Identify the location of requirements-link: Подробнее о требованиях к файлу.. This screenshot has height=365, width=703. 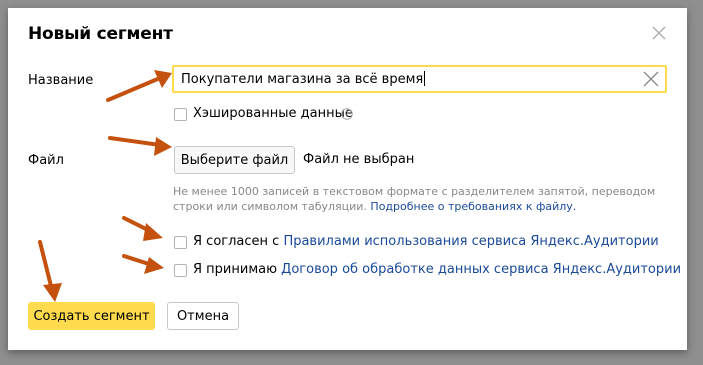
(473, 206).